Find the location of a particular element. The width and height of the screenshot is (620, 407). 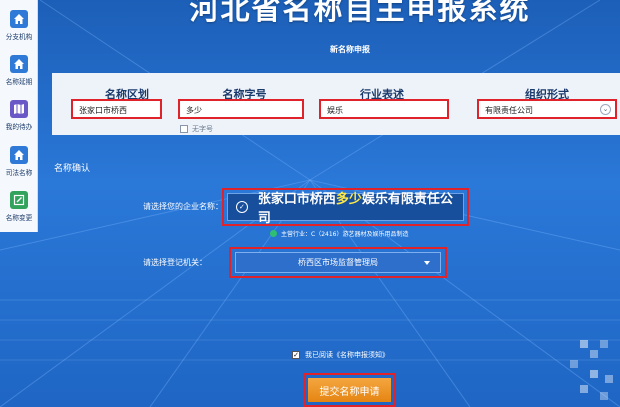

company-name-label: 请选择您的企业名称： is located at coordinates (183, 206).